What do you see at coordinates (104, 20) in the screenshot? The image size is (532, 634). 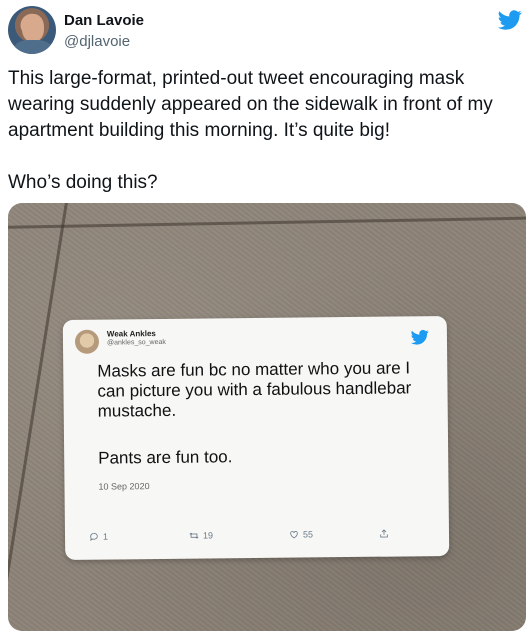 I see `author-display-name: Dan Lavoie` at bounding box center [104, 20].